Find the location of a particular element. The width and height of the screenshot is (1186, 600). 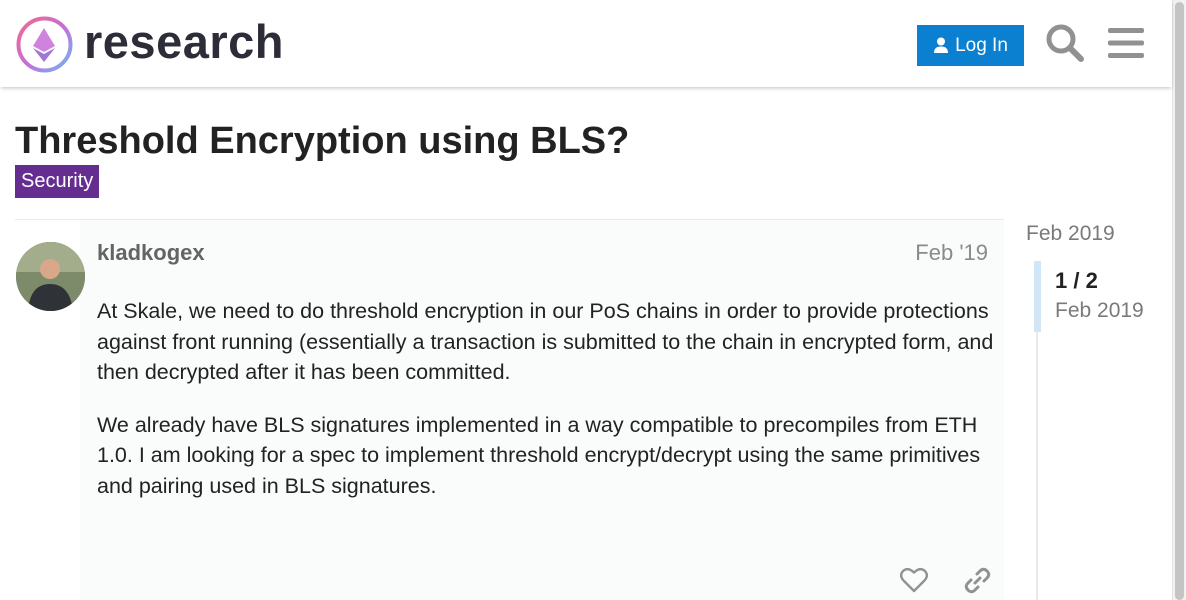

site-name: research is located at coordinates (184, 42).